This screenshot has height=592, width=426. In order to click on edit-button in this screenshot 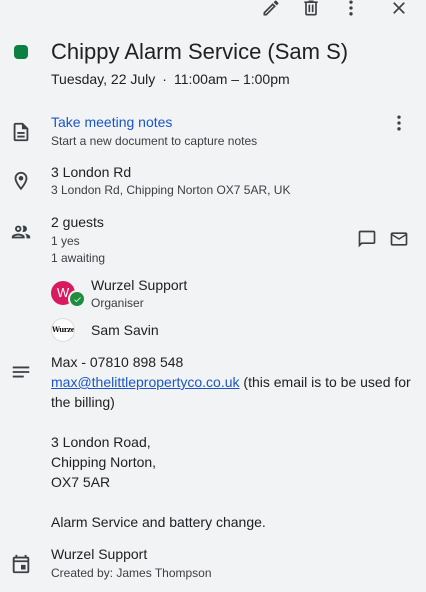, I will do `click(271, 10)`.